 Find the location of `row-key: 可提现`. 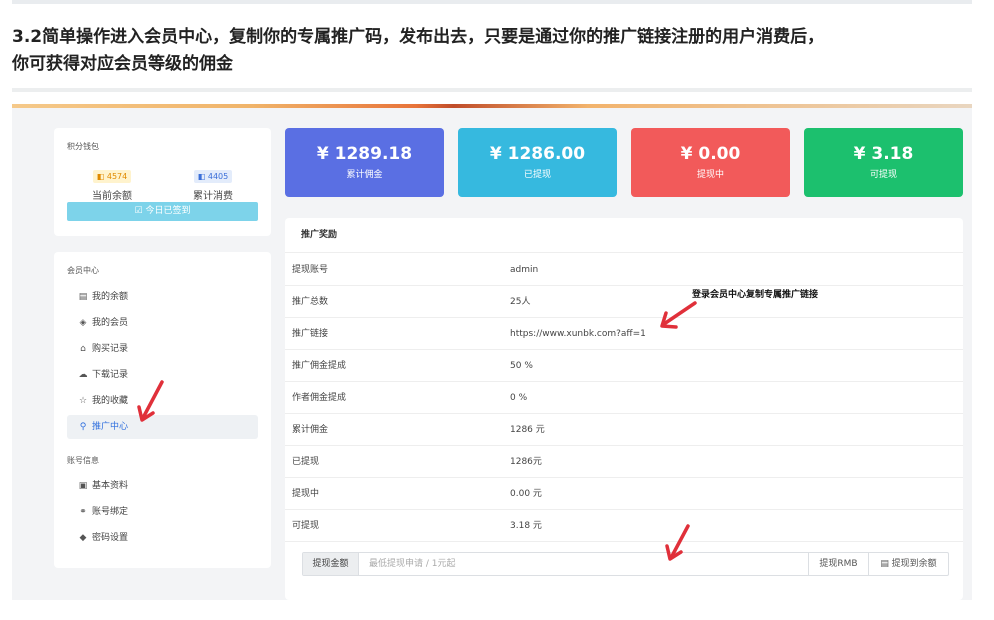

row-key: 可提现 is located at coordinates (306, 526).